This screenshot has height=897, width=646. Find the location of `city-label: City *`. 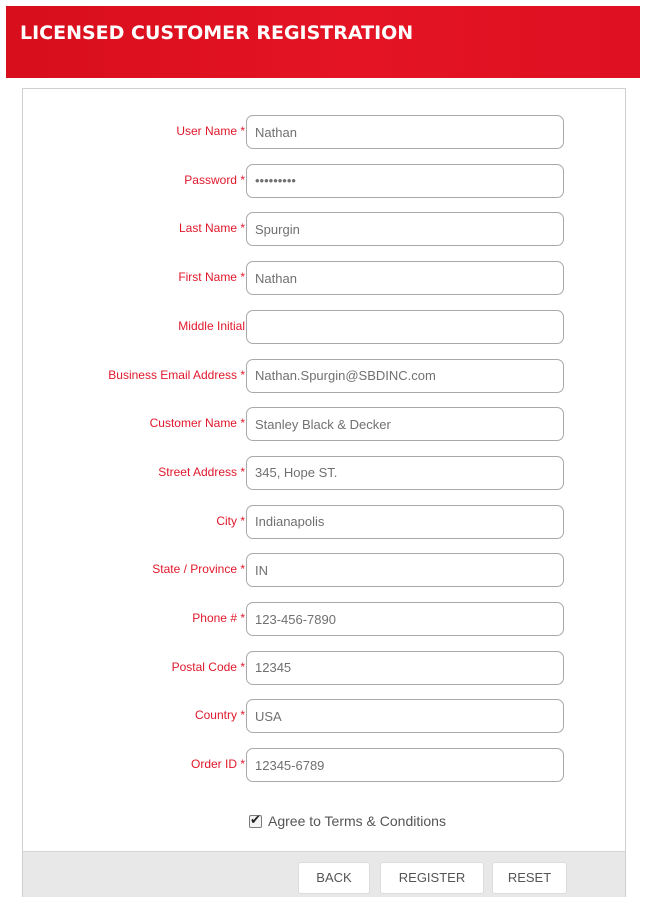

city-label: City * is located at coordinates (230, 520).